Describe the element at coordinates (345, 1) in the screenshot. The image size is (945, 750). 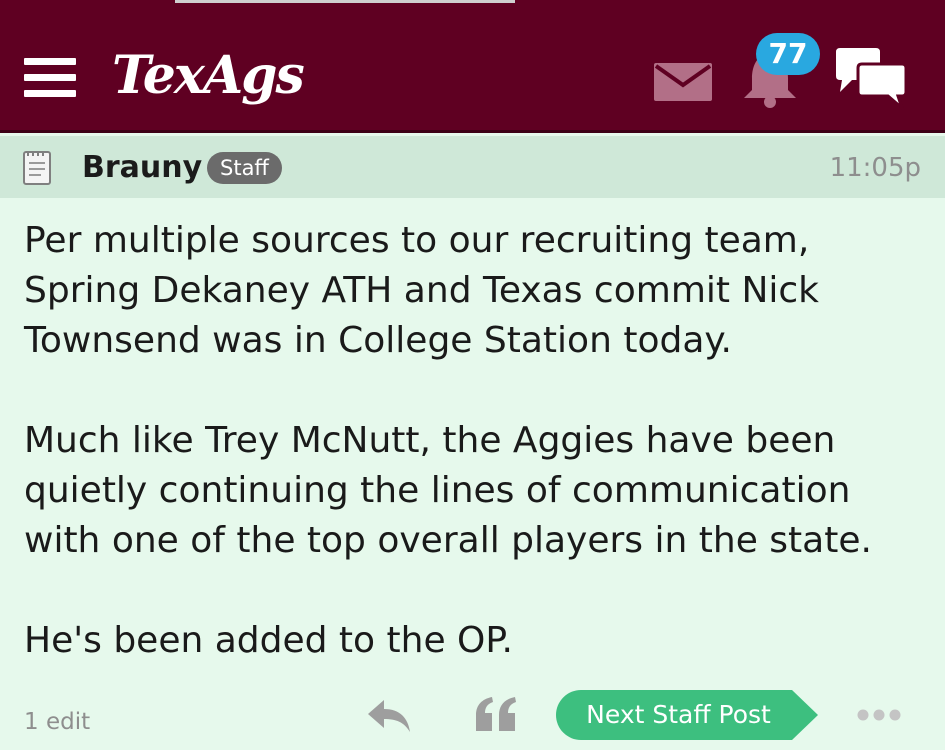
I see `header-top-divider` at that location.